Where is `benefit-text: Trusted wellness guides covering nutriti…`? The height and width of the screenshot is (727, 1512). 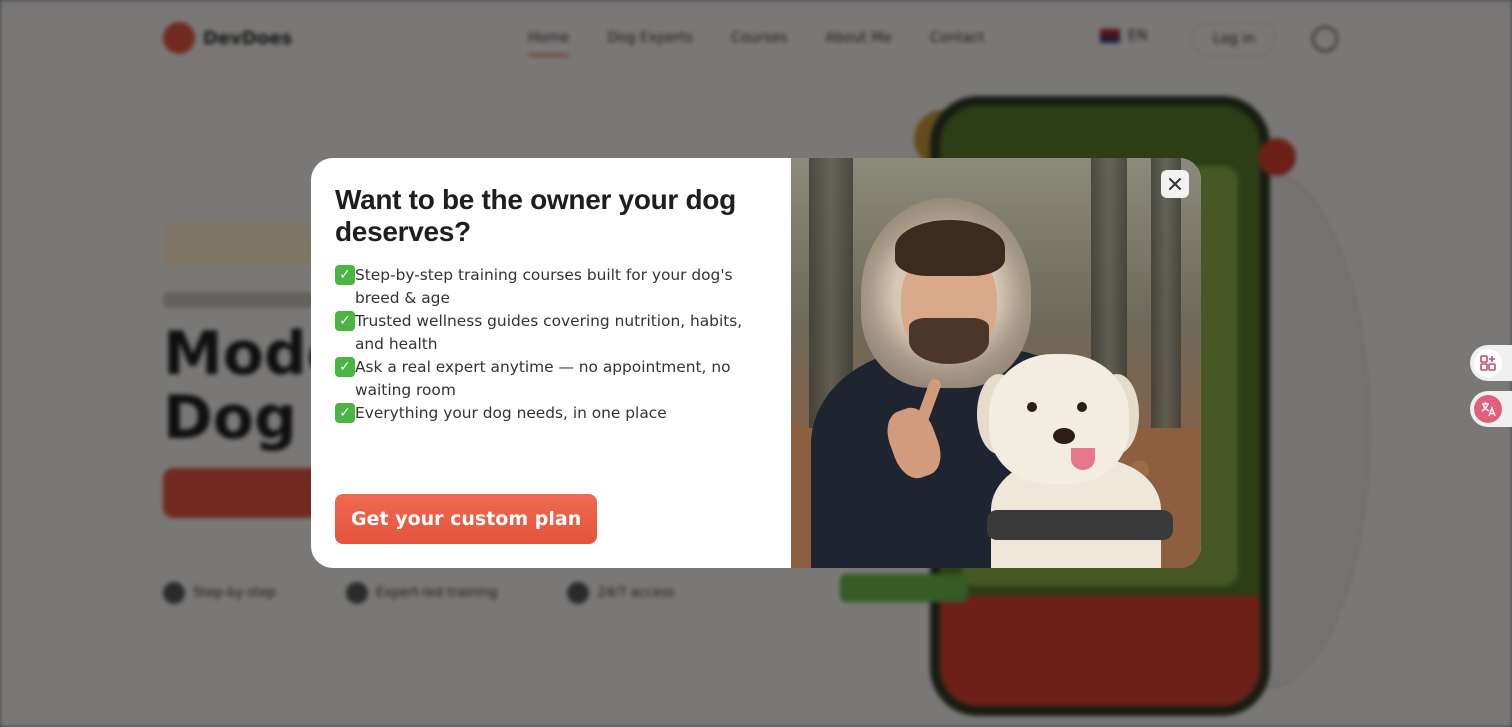 benefit-text: Trusted wellness guides covering nutriti… is located at coordinates (549, 332).